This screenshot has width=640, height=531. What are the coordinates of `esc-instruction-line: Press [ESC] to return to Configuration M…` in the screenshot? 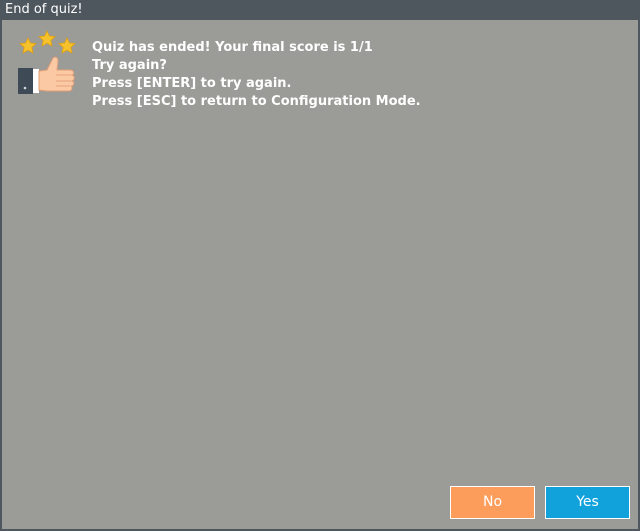 It's located at (256, 101).